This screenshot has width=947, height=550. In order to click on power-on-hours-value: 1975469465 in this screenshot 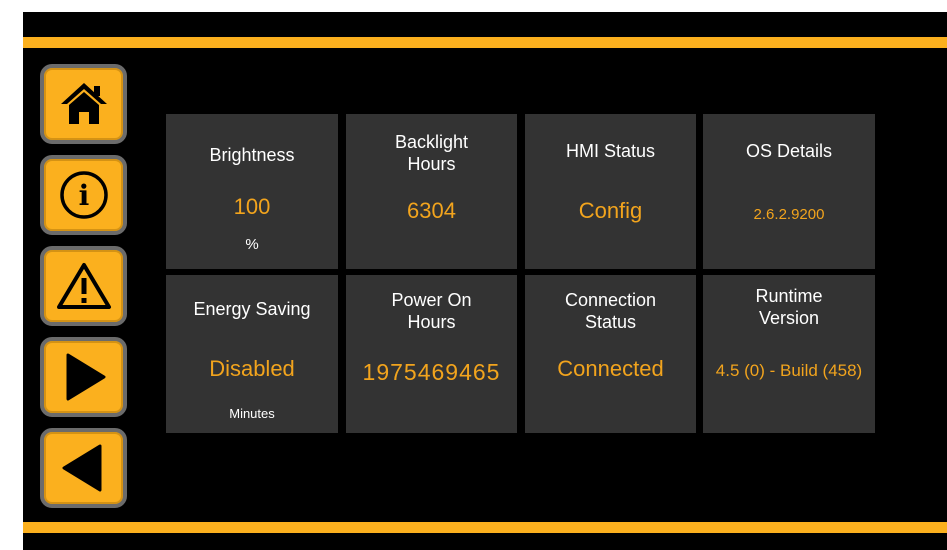, I will do `click(431, 372)`.